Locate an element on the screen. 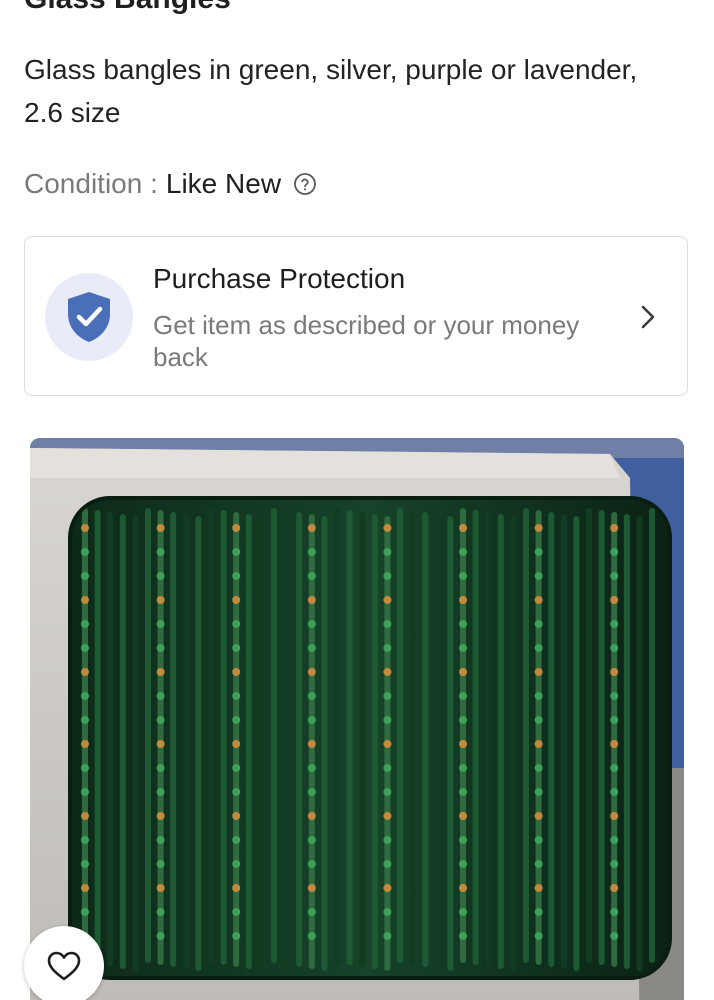  question-circle-icon is located at coordinates (305, 184).